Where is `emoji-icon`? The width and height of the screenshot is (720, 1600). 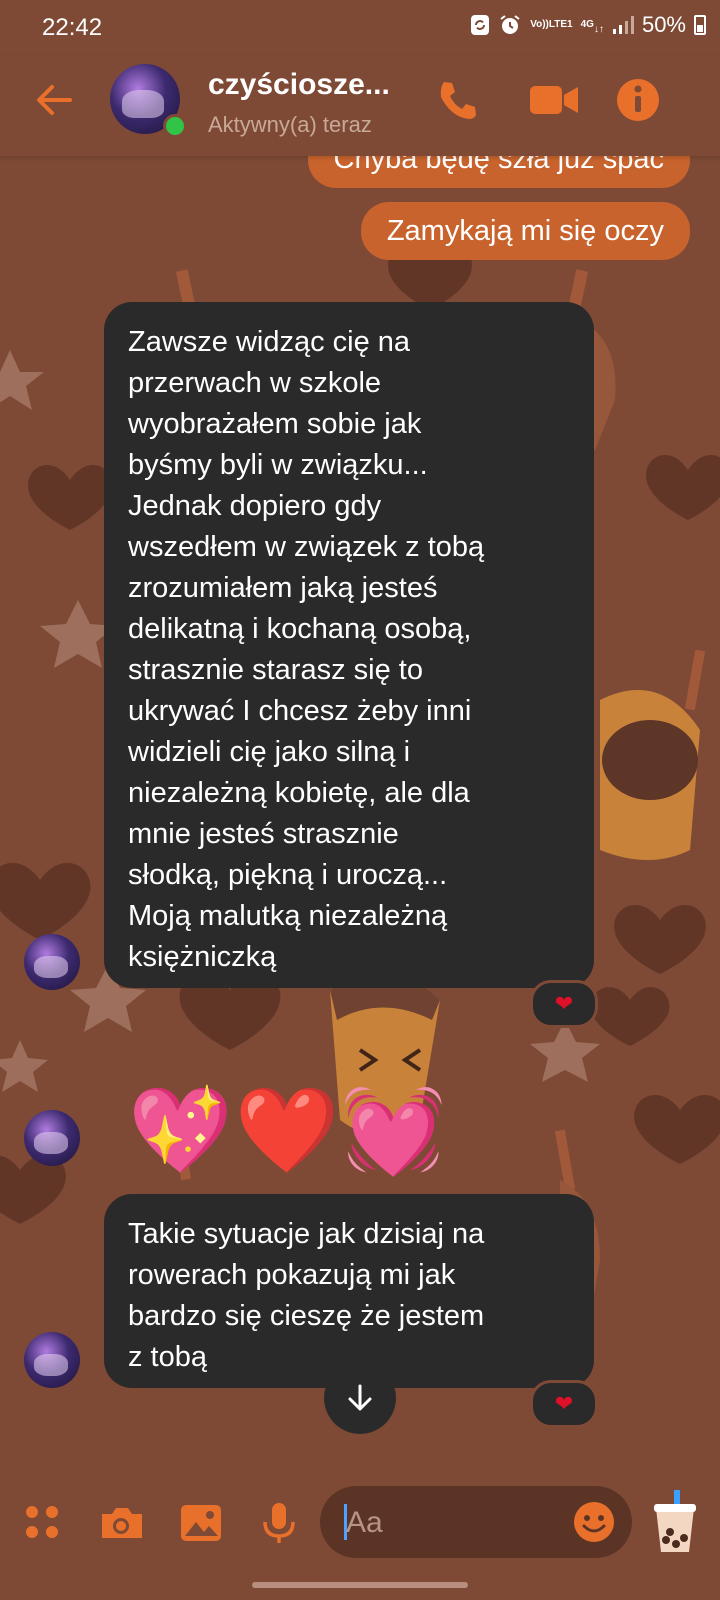 emoji-icon is located at coordinates (594, 1522).